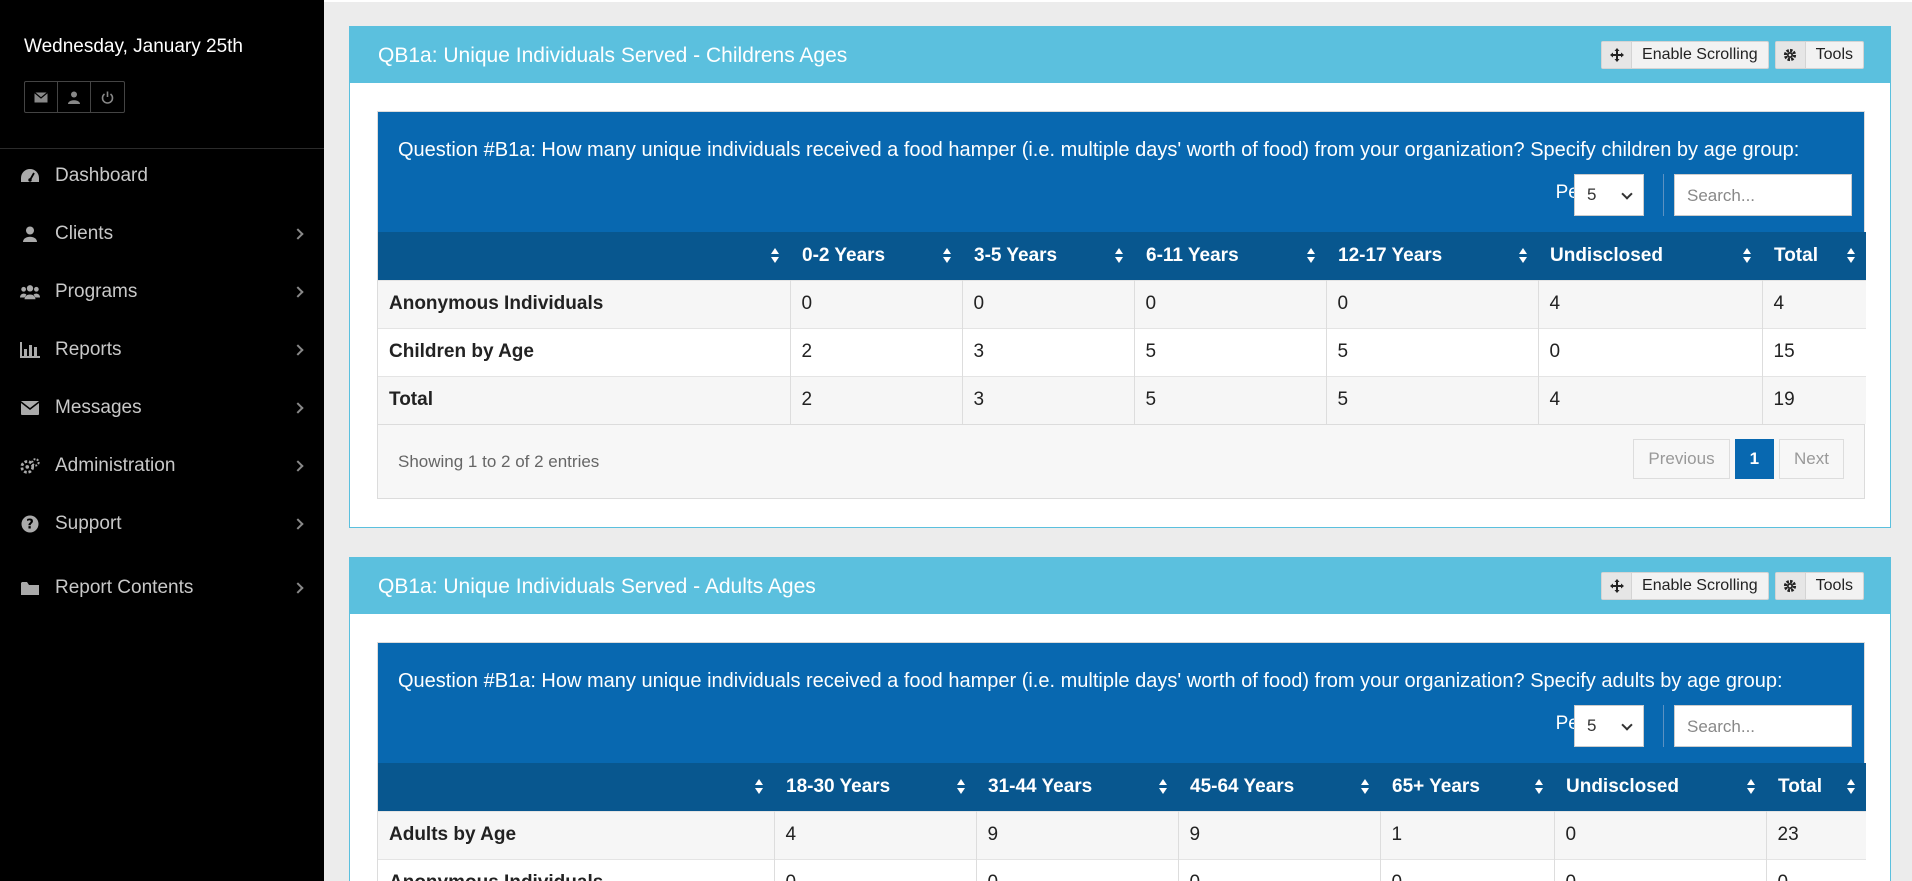  Describe the element at coordinates (84, 233) in the screenshot. I see `sidebar-item-label: Clients` at that location.